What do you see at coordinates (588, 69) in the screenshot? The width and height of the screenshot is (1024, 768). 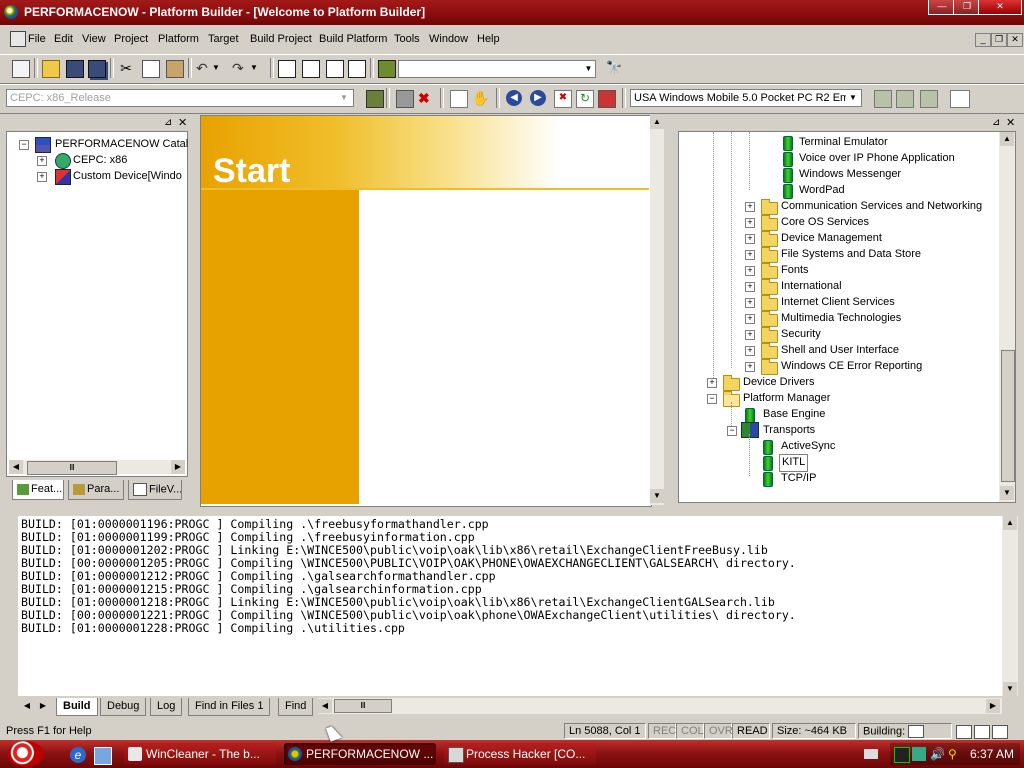 I see `find-combo-dropdown-icon: ▼` at bounding box center [588, 69].